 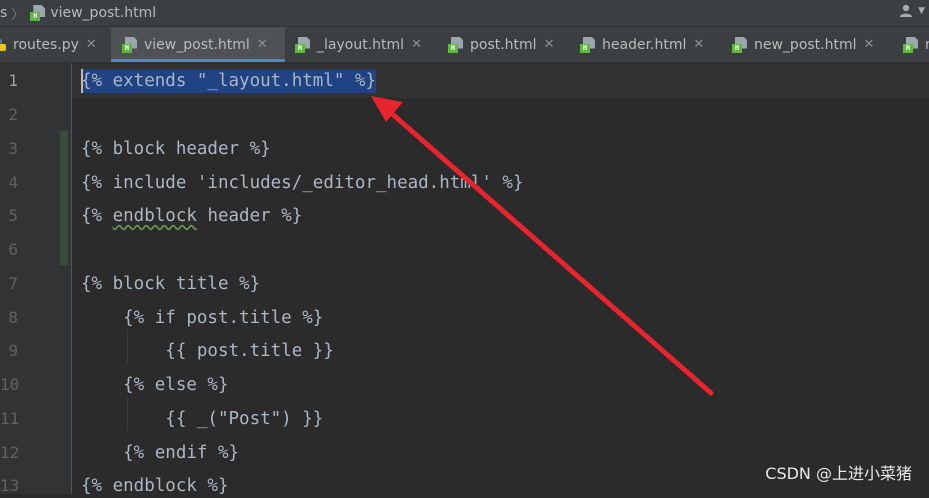 I want to click on code-line: {% if post.title %}, so click(x=202, y=318).